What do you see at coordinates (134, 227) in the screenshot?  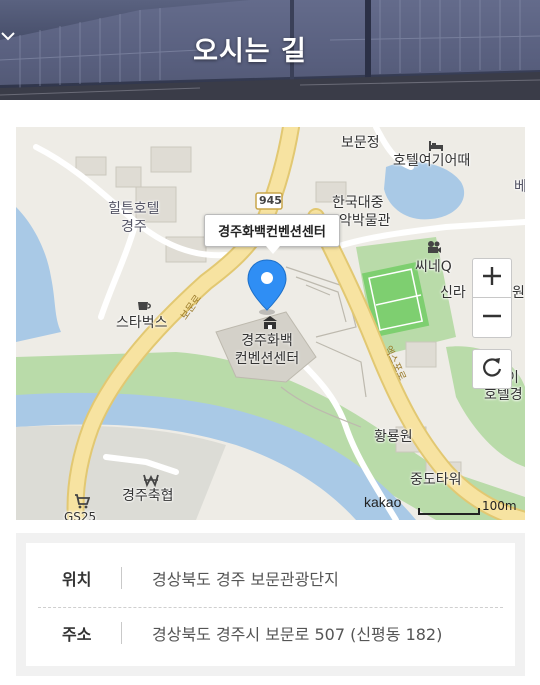 I see `map-label-hilton-2: 경주` at bounding box center [134, 227].